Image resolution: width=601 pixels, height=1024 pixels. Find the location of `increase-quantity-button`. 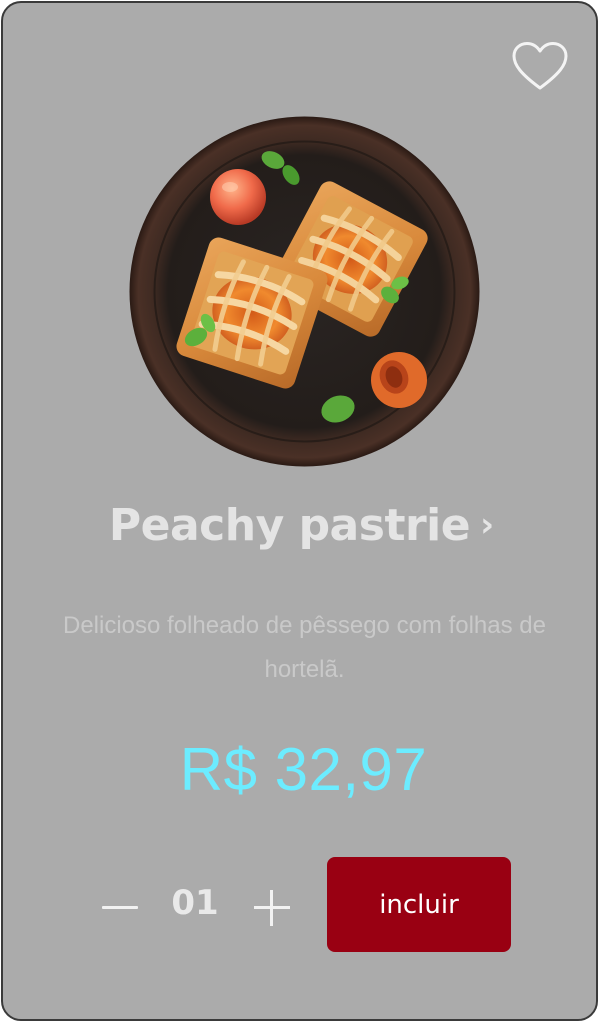

increase-quantity-button is located at coordinates (272, 908).